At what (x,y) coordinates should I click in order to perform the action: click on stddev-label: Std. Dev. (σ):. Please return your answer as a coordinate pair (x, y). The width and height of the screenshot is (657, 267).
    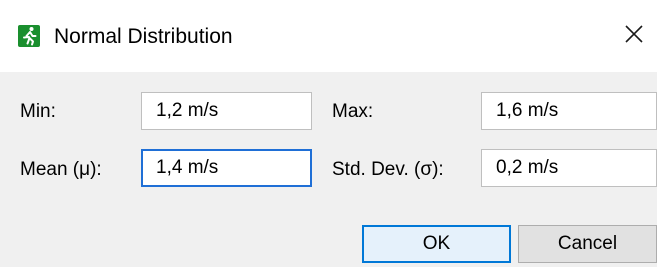
    Looking at the image, I should click on (388, 169).